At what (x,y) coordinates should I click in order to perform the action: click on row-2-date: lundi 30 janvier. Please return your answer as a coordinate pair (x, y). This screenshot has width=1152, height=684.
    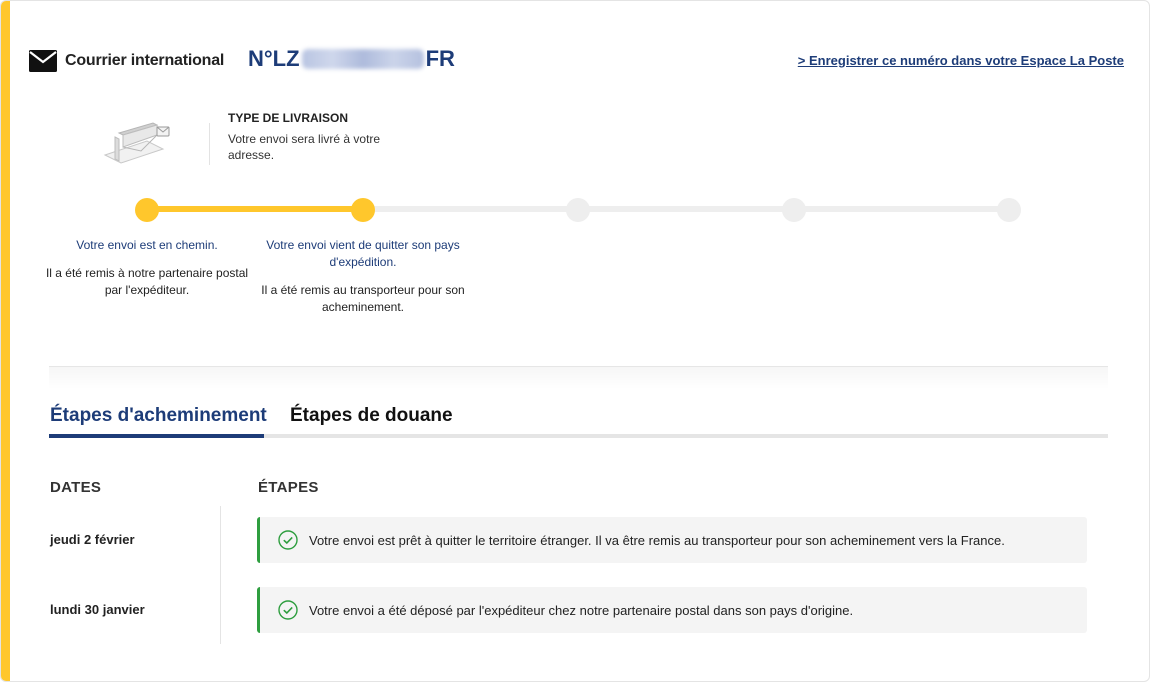
    Looking at the image, I should click on (97, 609).